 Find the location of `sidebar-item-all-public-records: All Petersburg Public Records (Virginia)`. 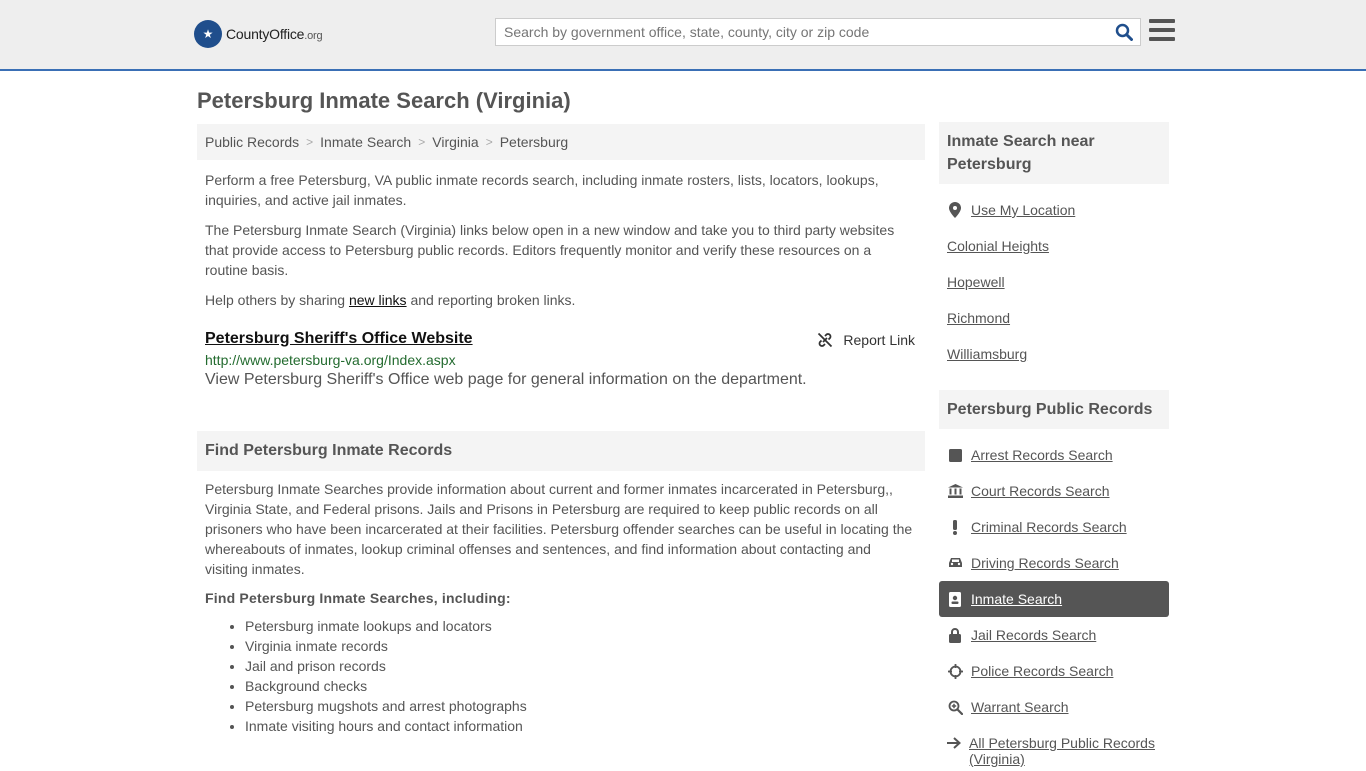

sidebar-item-all-public-records: All Petersburg Public Records (Virginia) is located at coordinates (1054, 746).